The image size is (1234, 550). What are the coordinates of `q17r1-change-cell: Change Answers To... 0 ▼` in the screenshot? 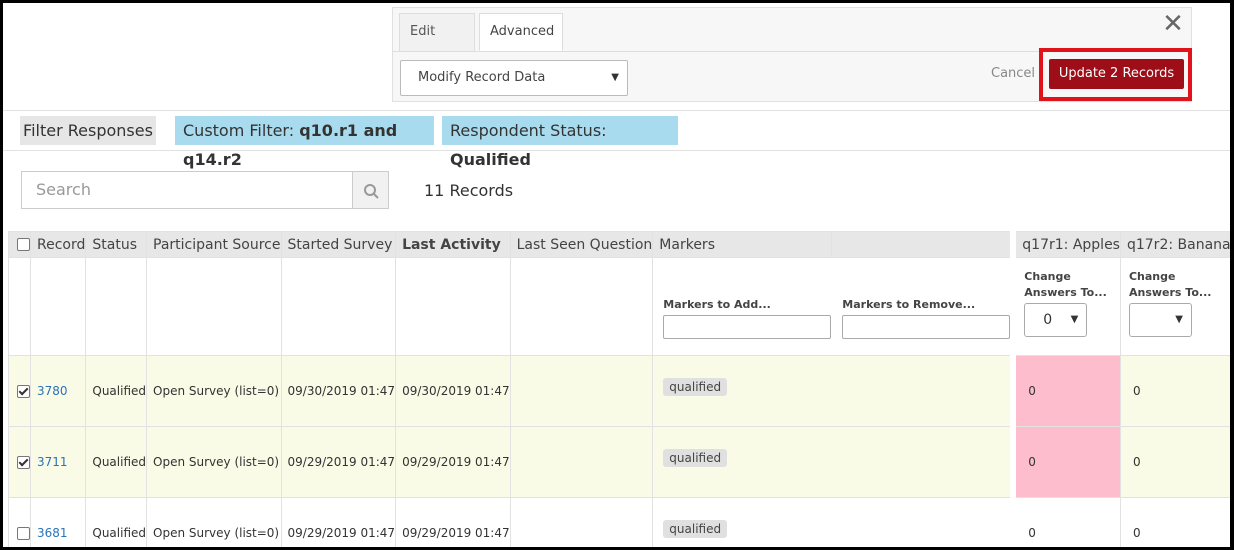 It's located at (1065, 306).